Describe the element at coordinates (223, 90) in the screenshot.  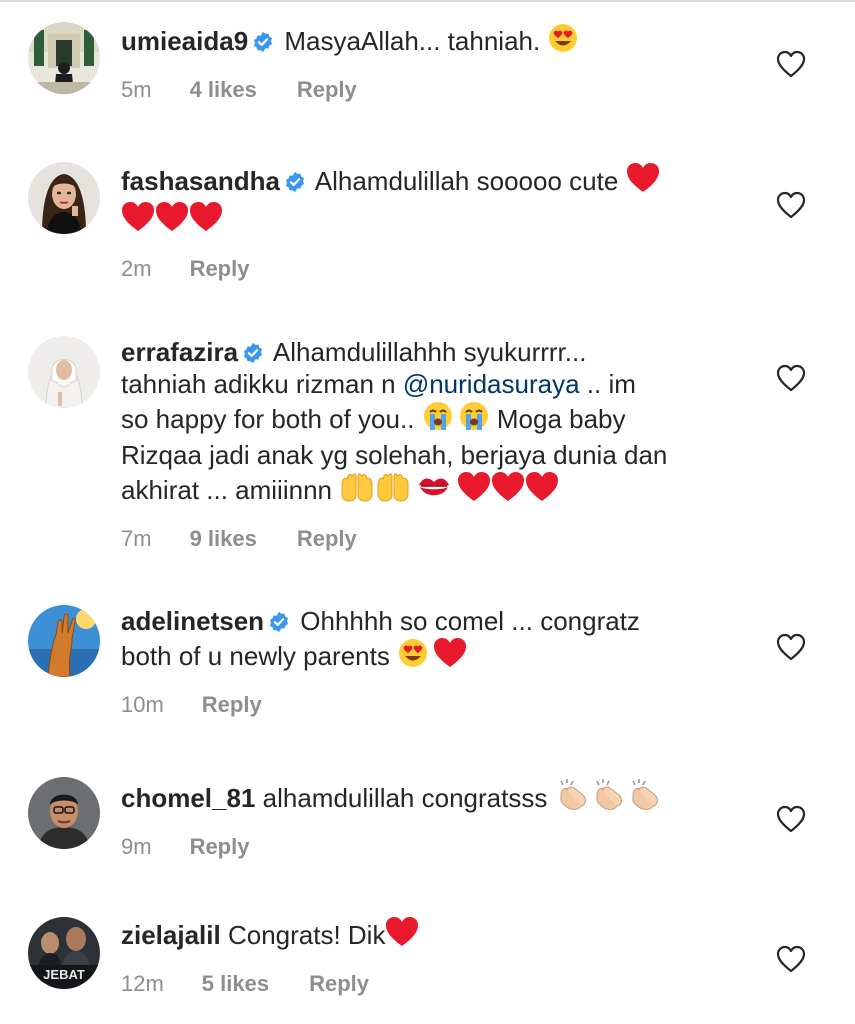
I see `likes-count: 4 likes` at that location.